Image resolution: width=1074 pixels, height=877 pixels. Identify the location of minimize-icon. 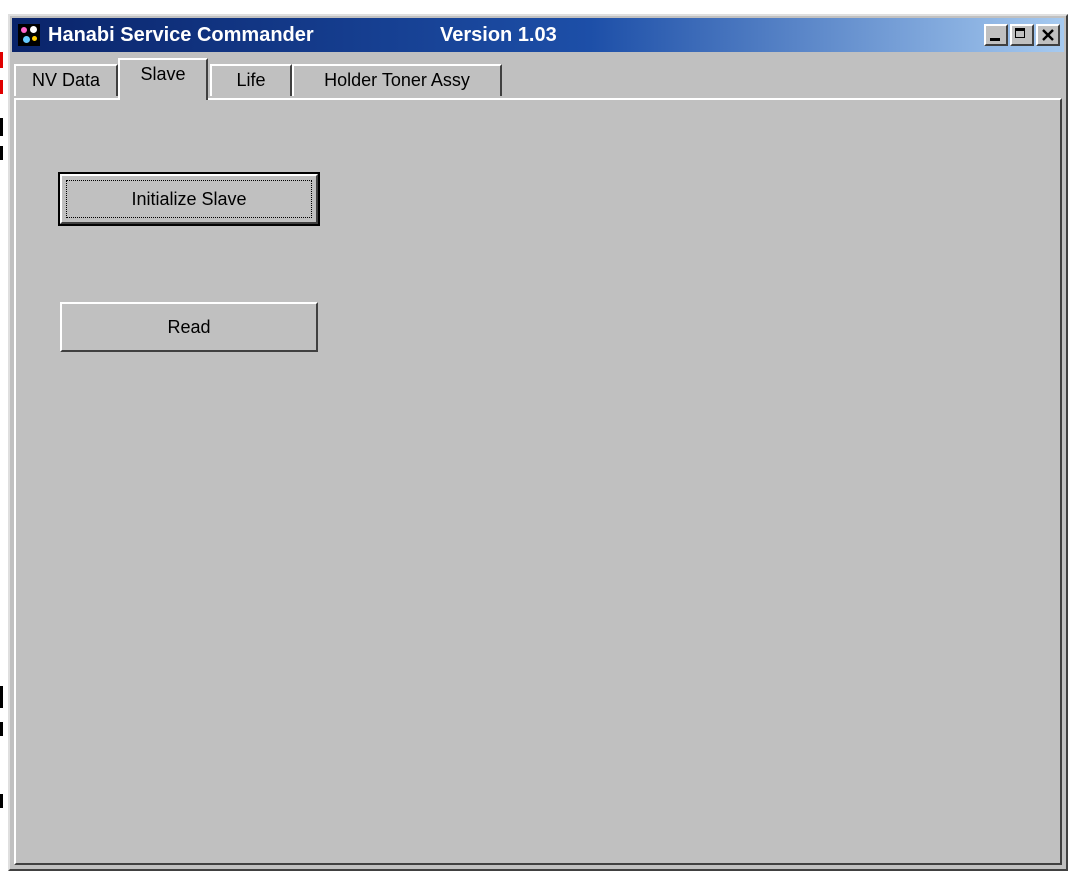
(995, 39).